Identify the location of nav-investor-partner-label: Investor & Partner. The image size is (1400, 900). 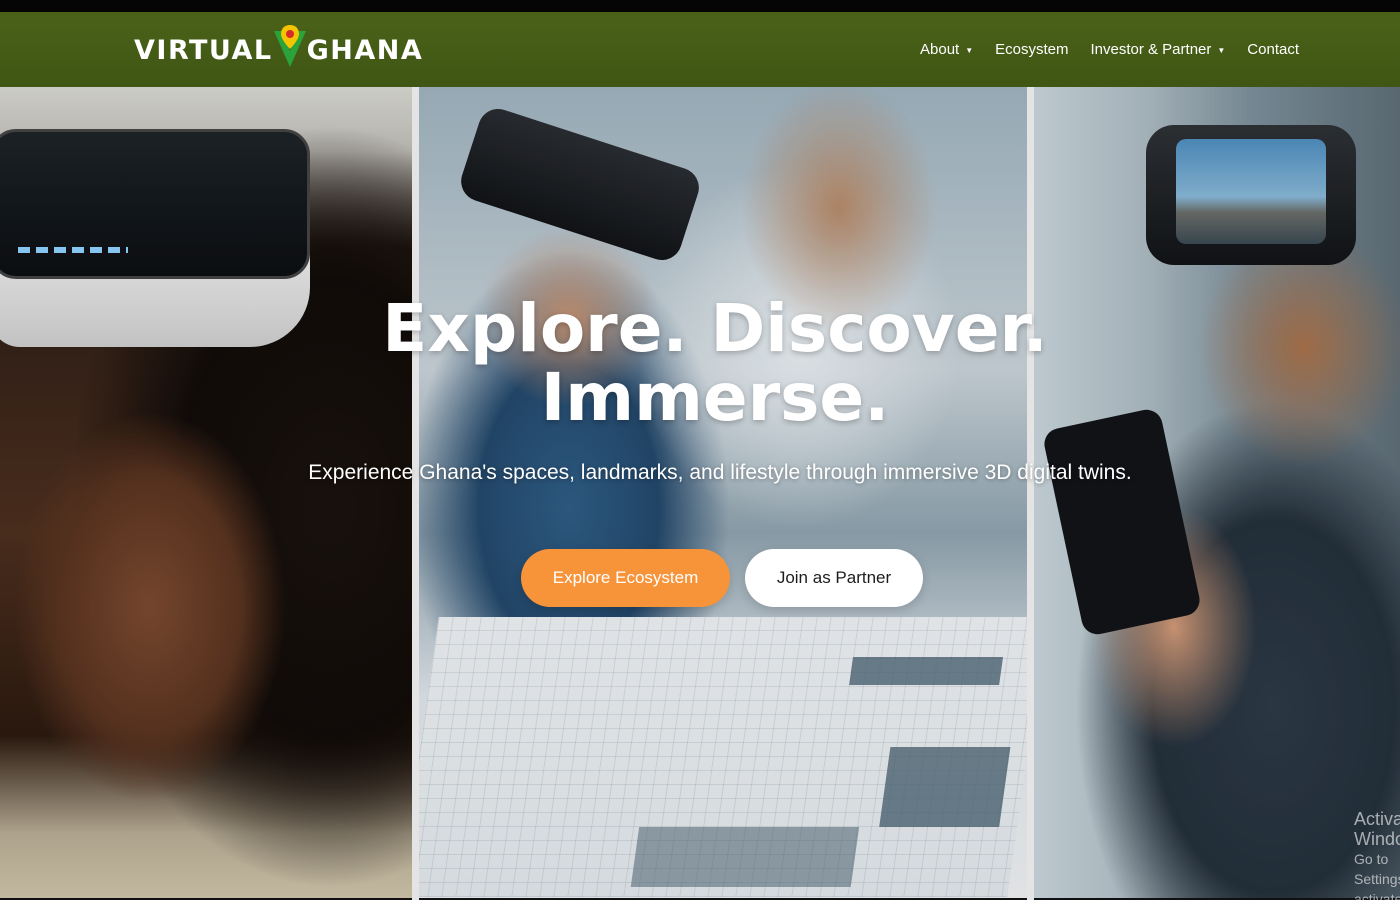
(1151, 49).